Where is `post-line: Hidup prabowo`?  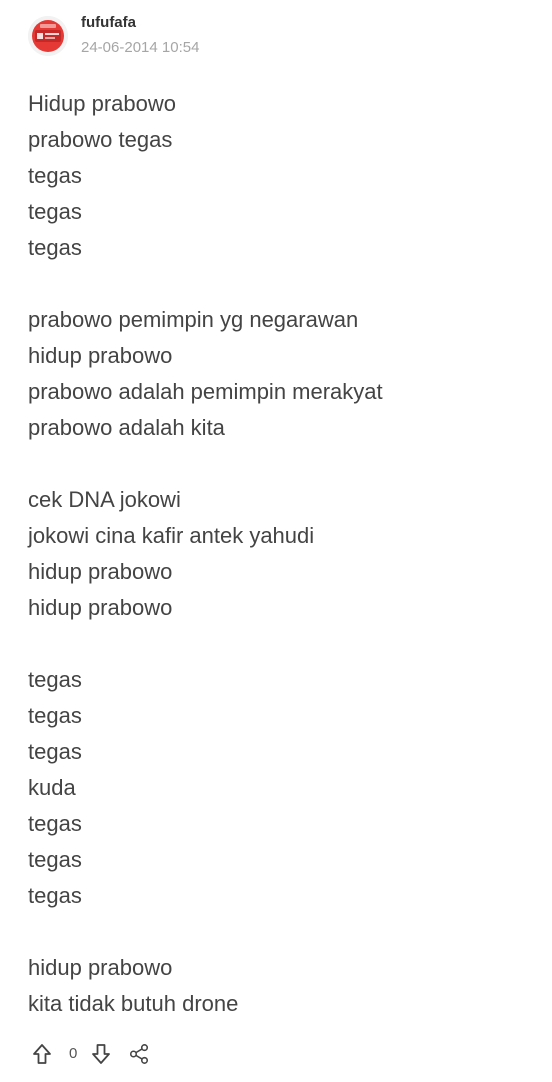 post-line: Hidup prabowo is located at coordinates (102, 103).